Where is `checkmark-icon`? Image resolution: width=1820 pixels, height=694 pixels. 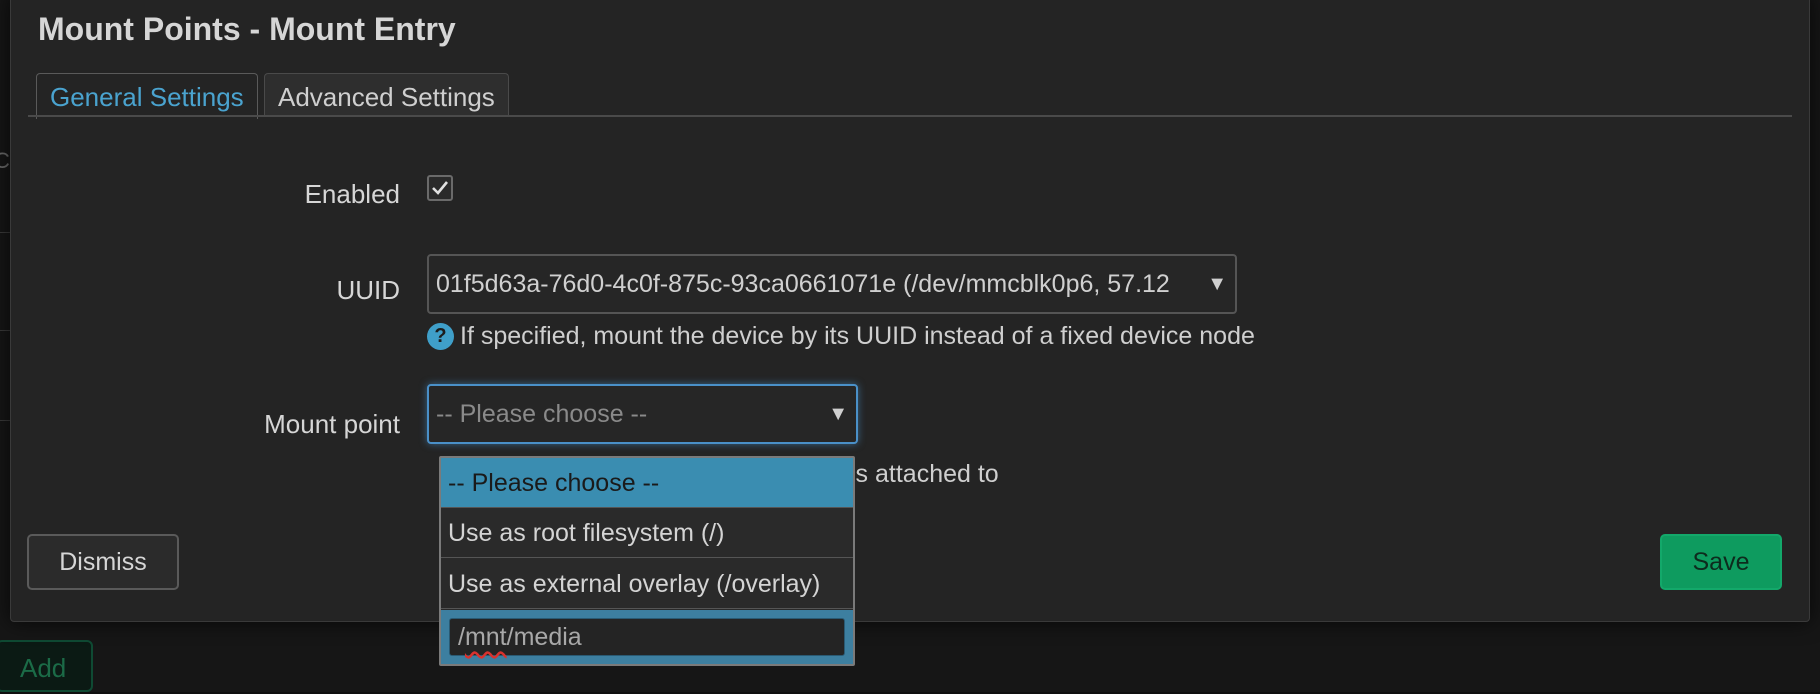
checkmark-icon is located at coordinates (440, 188).